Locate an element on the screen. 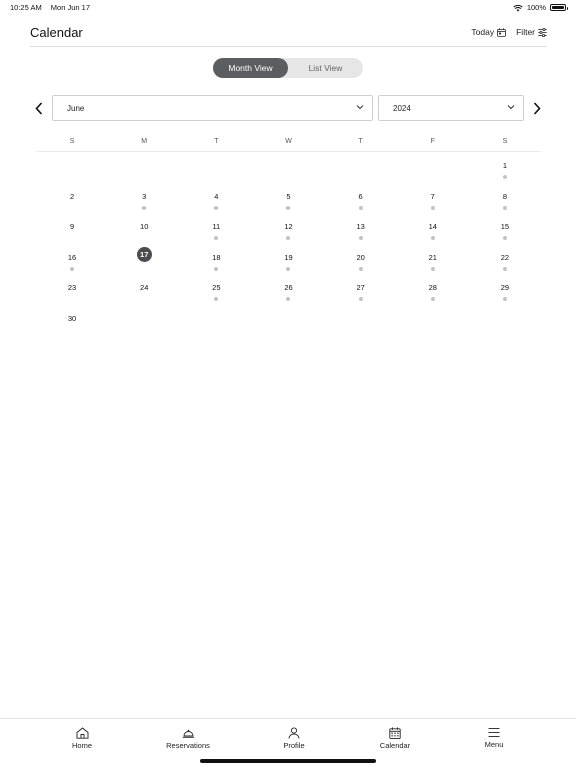 The image size is (576, 768). day-number: 3 is located at coordinates (144, 196).